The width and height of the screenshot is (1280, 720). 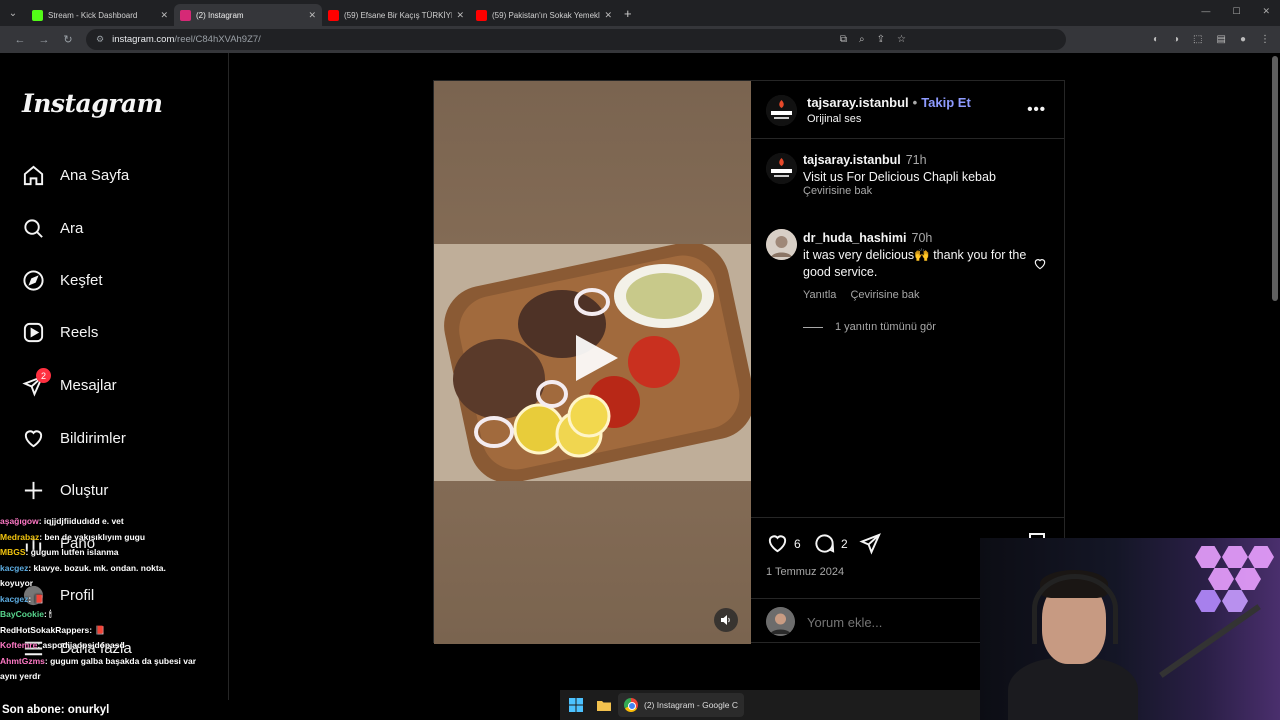 I want to click on sidebar-item-label: Ana Sayfa, so click(x=95, y=175).